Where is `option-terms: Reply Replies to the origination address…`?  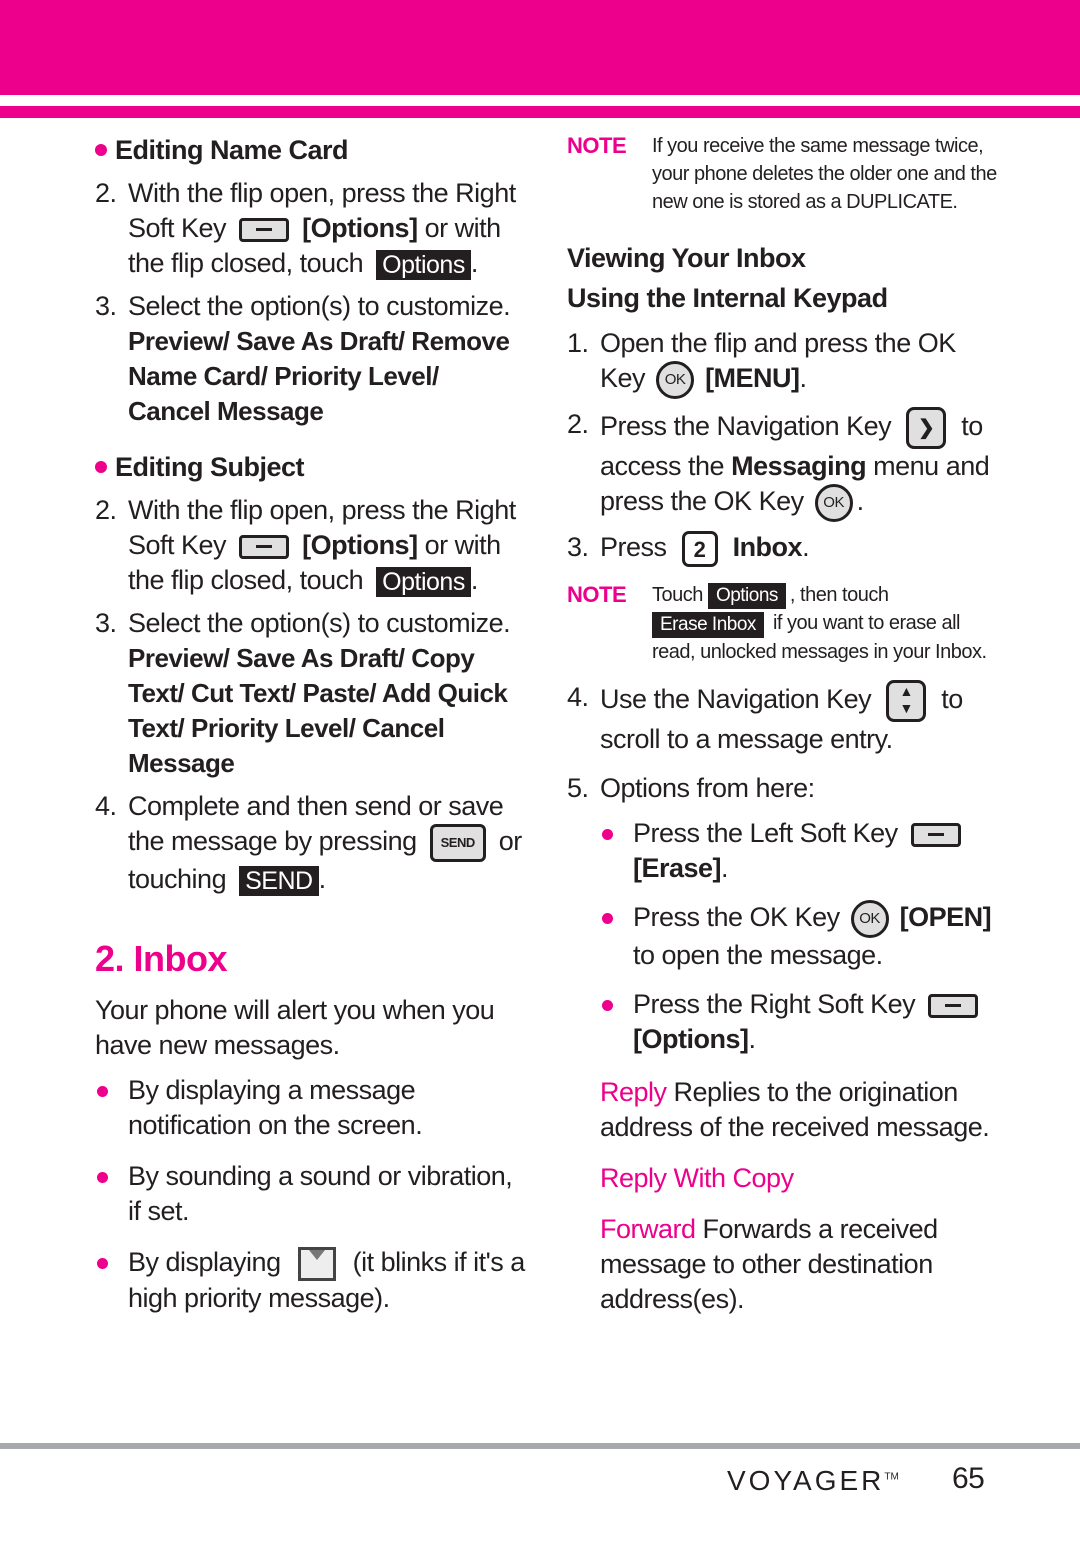
option-terms: Reply Replies to the origination address… is located at coordinates (782, 1196).